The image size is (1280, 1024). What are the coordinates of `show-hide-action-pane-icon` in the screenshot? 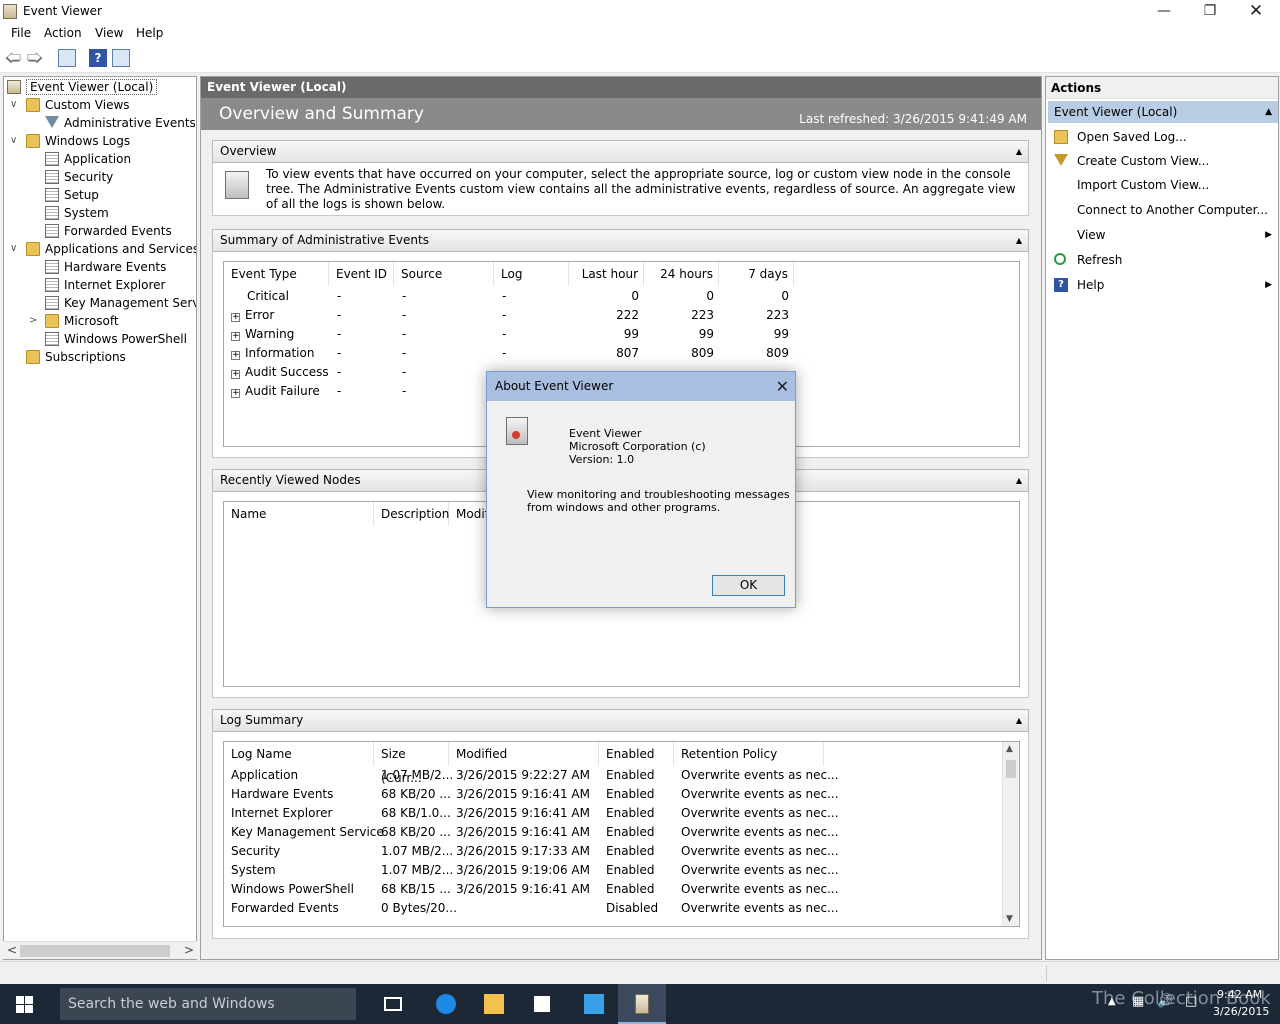 It's located at (121, 58).